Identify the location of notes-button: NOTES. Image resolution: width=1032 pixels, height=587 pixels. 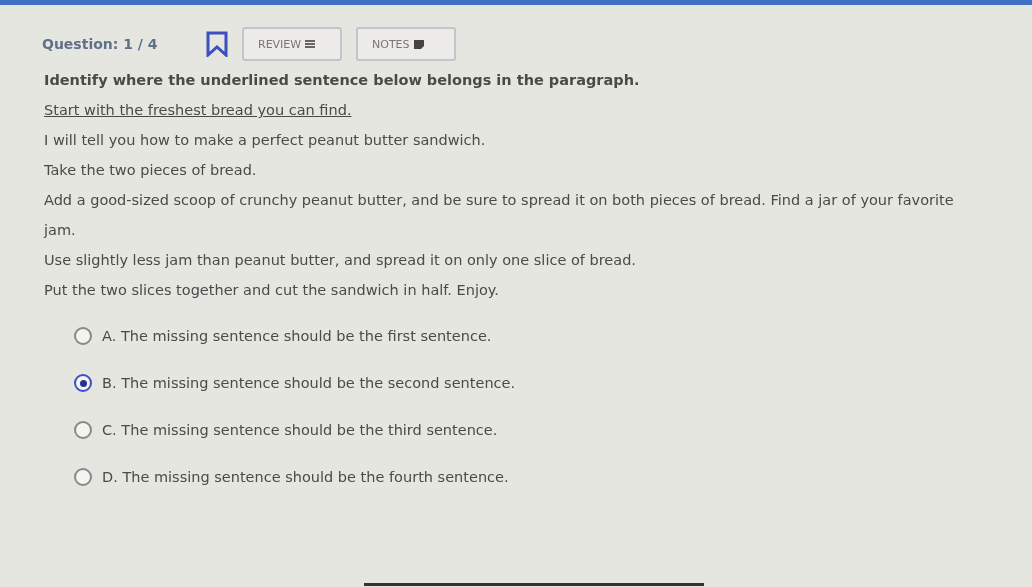
(406, 44).